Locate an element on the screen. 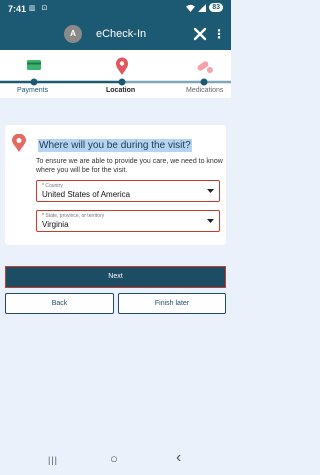  signal-icon is located at coordinates (202, 7).